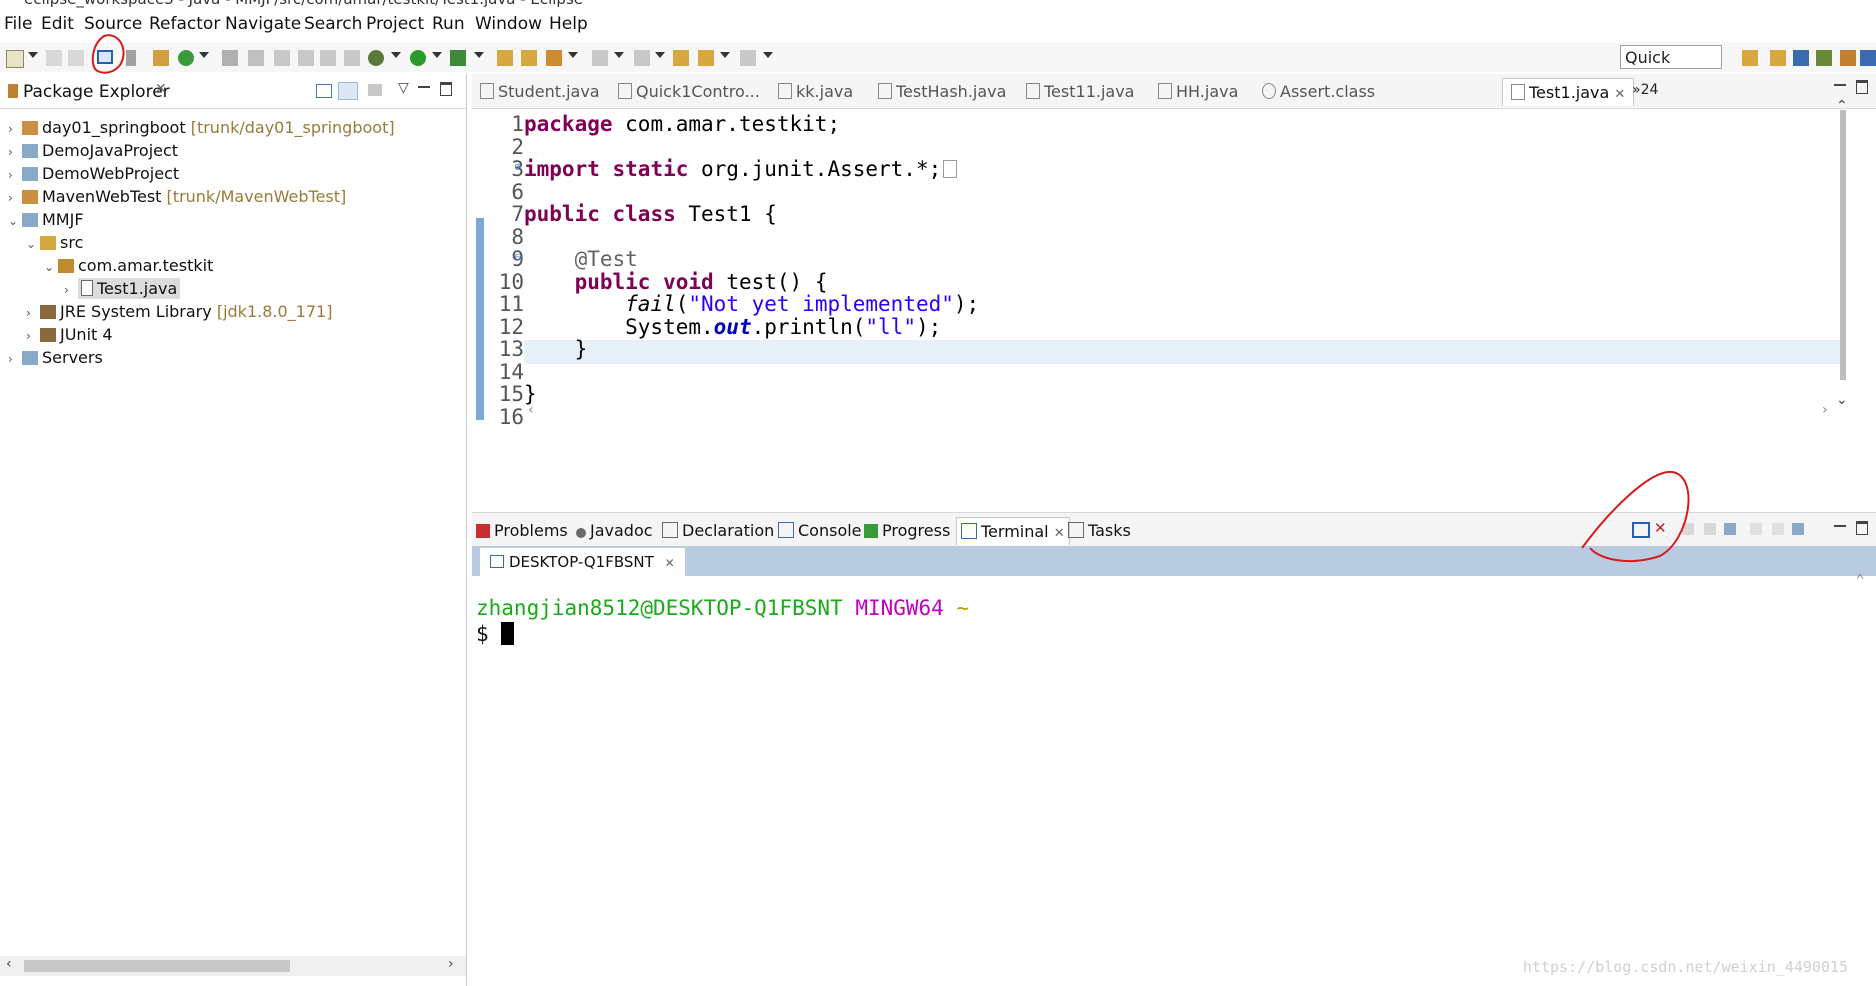  What do you see at coordinates (681, 58) in the screenshot?
I see `last-edit-icon` at bounding box center [681, 58].